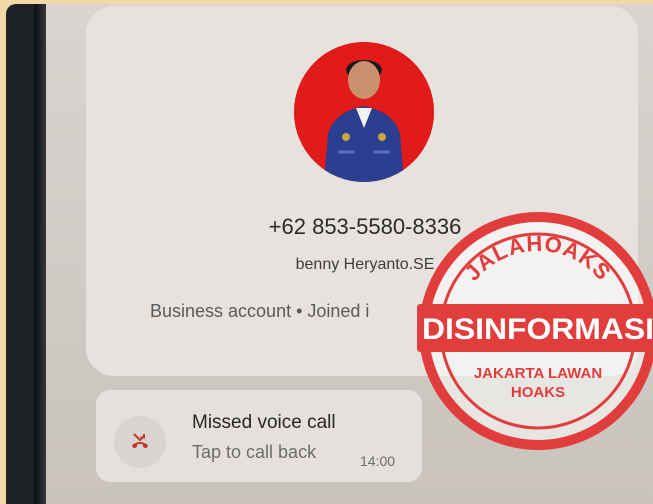  Describe the element at coordinates (259, 436) in the screenshot. I see `missed-call-message: Missed voice call Tap to call back 14:00` at that location.